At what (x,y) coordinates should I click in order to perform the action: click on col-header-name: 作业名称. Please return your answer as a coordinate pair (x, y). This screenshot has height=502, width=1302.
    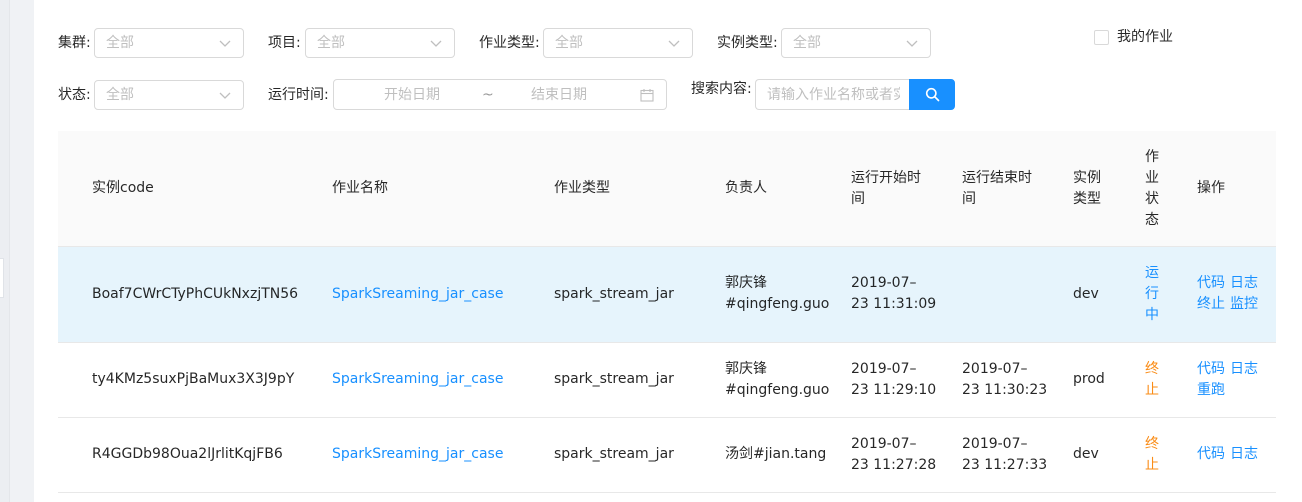
    Looking at the image, I should click on (360, 188).